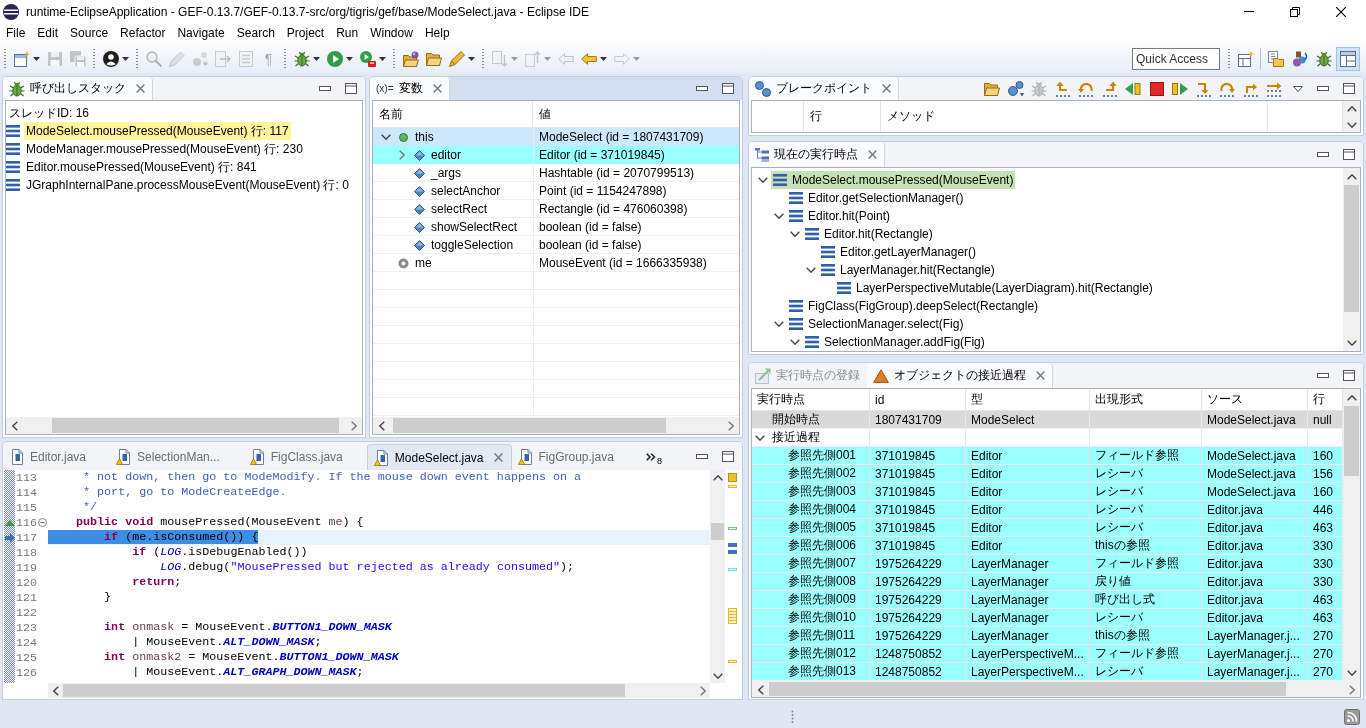 The image size is (1366, 728). I want to click on menu-item: Project, so click(305, 33).